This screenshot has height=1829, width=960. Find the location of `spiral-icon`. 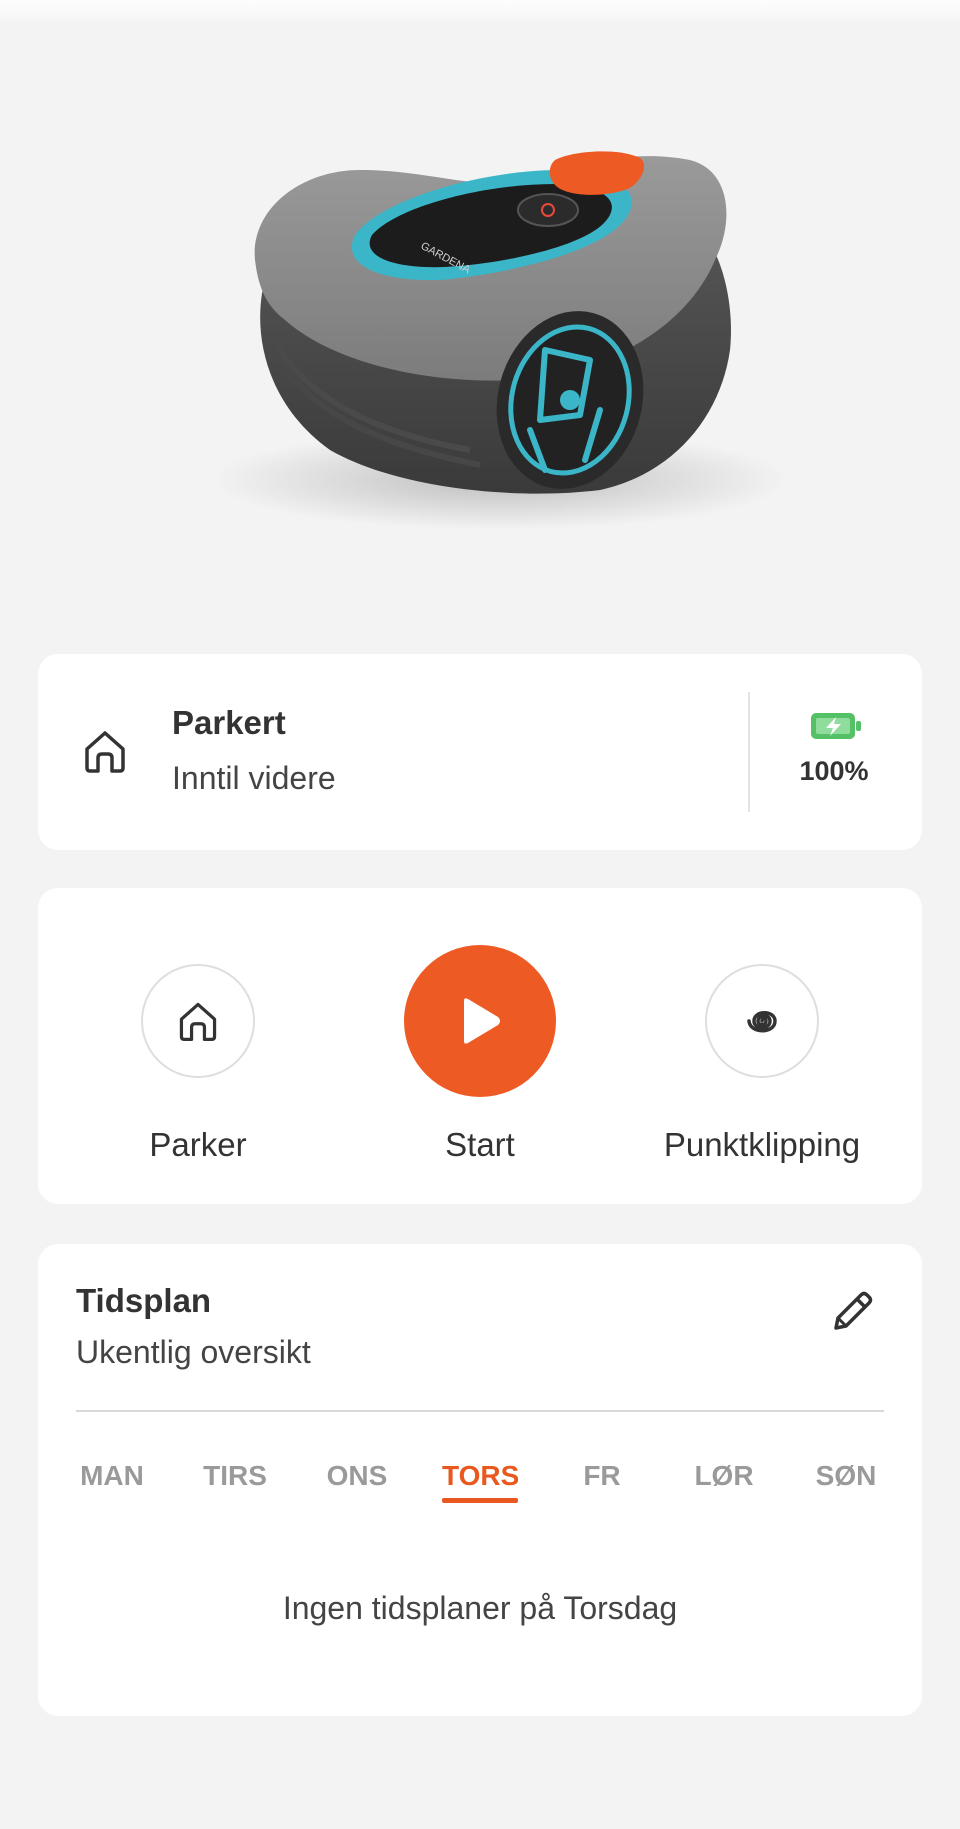

spiral-icon is located at coordinates (762, 1022).